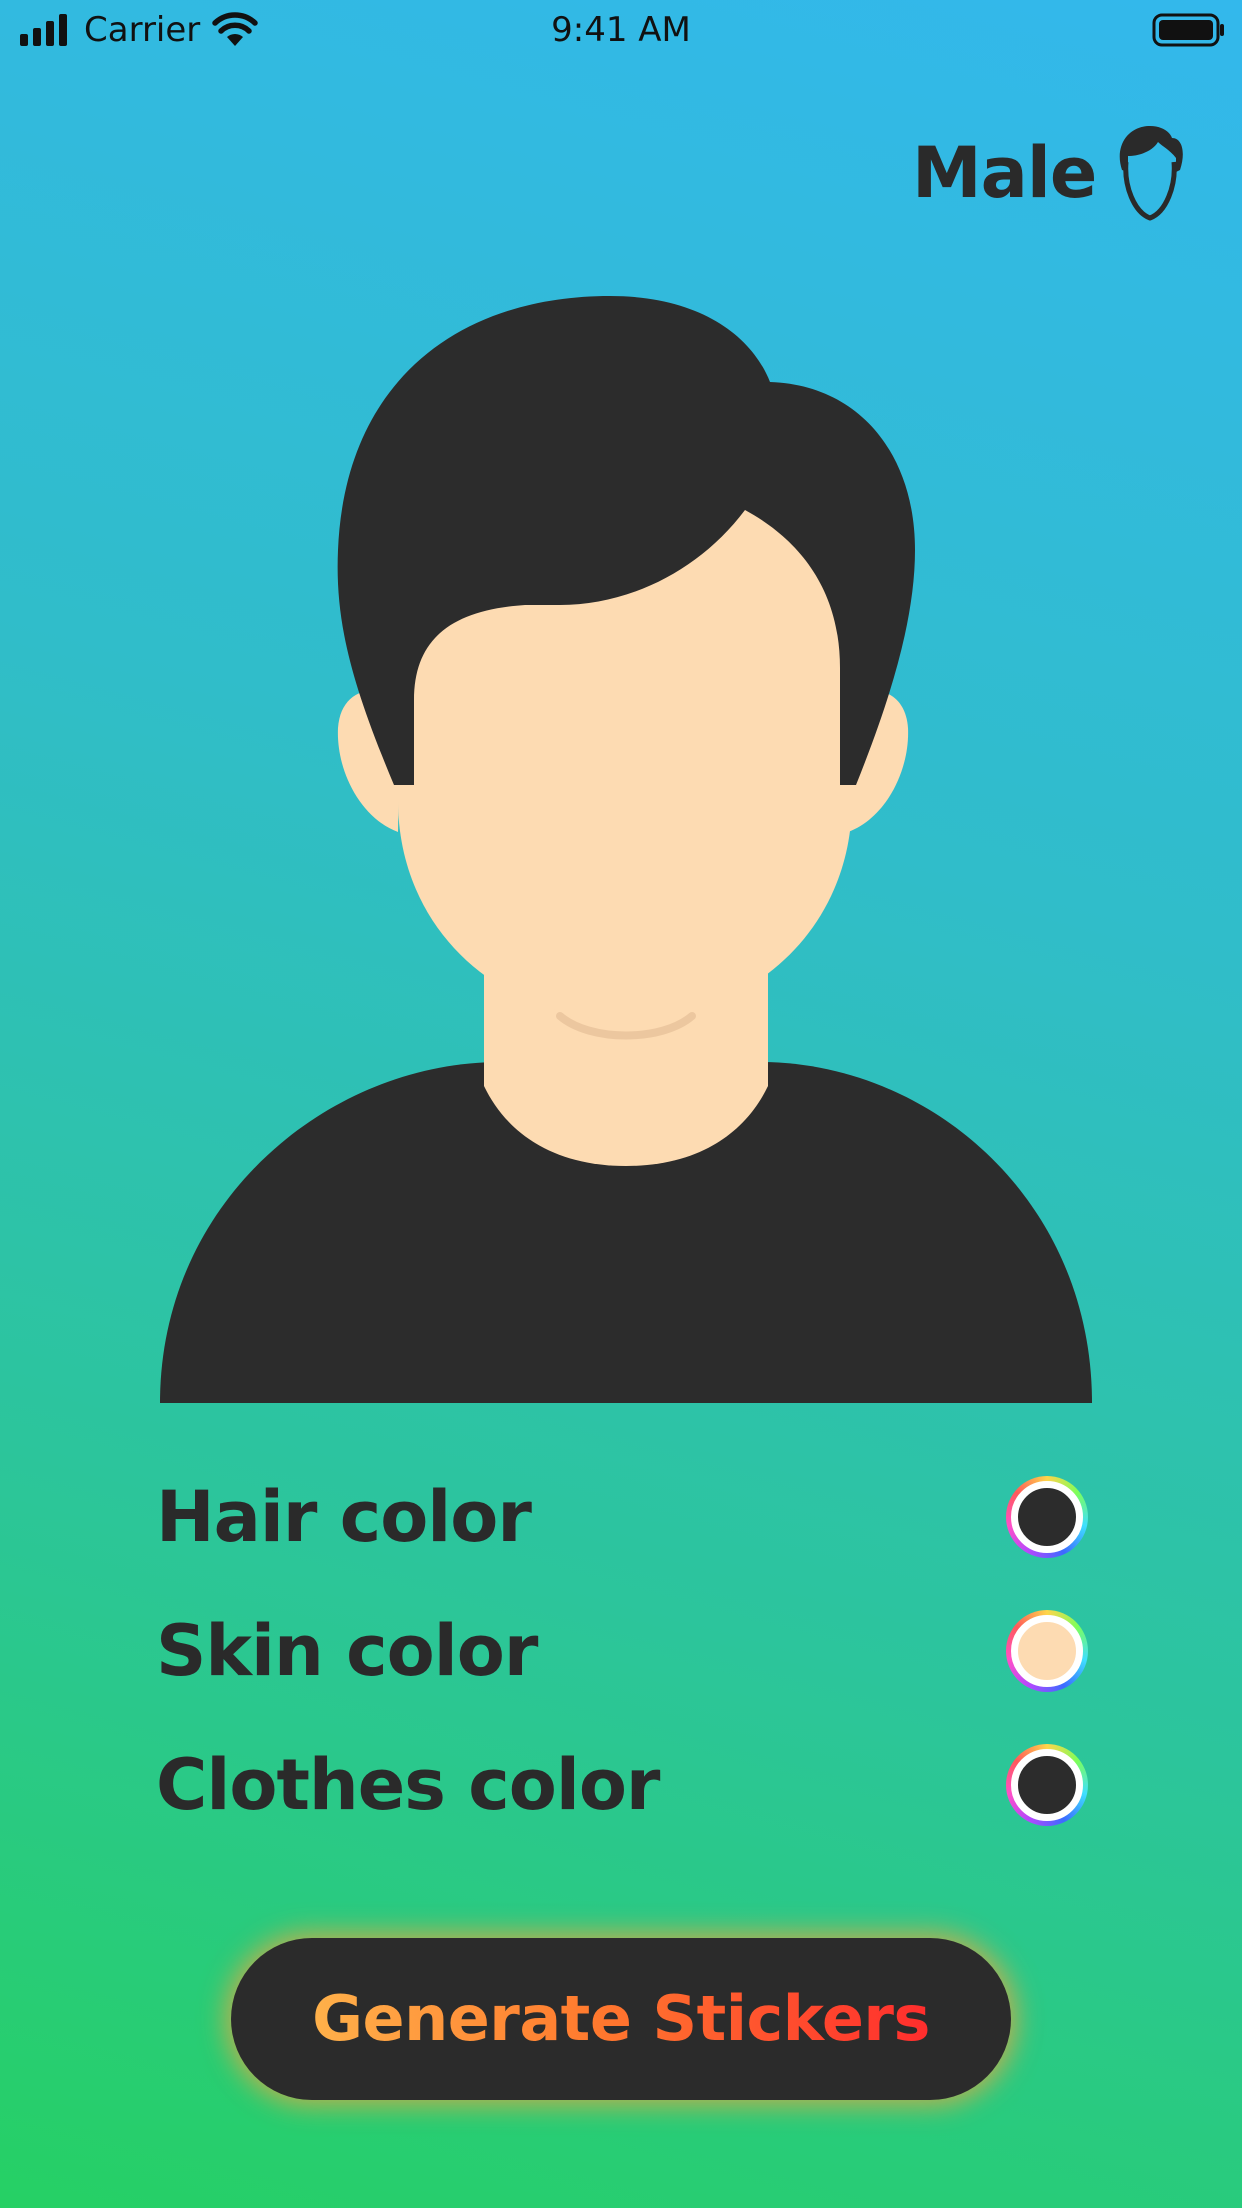 The image size is (1242, 2208). I want to click on clothes-color-swatch, so click(1047, 1785).